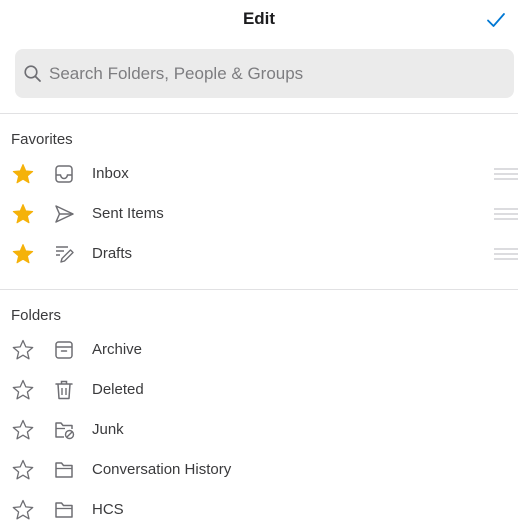  I want to click on search-input: Search Folders, People & Groups, so click(264, 73).